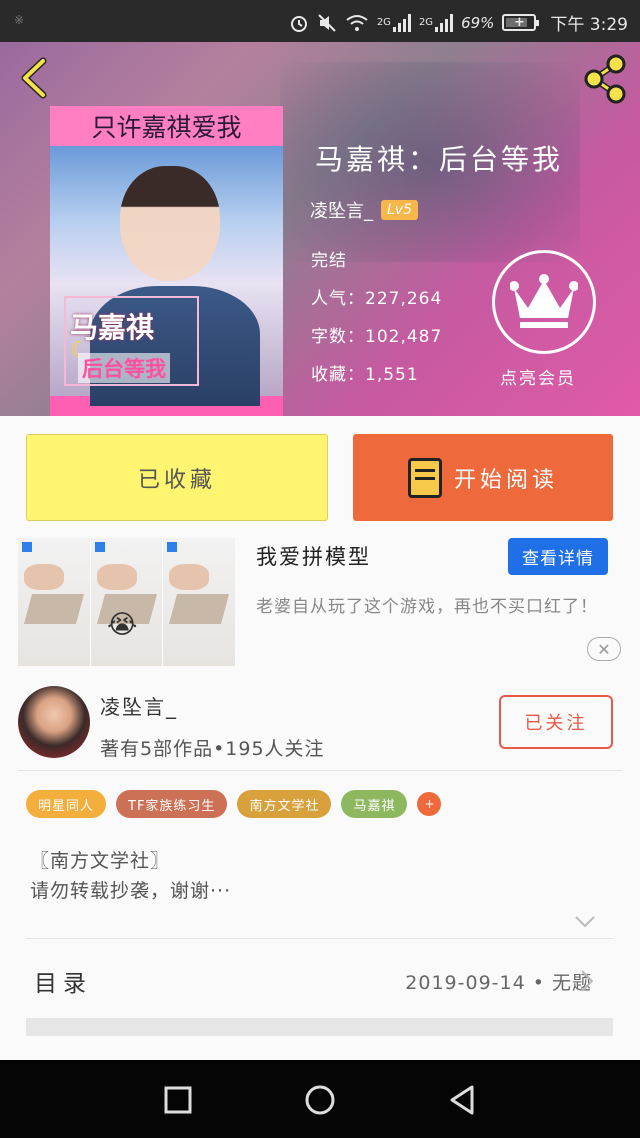 The height and width of the screenshot is (1138, 640). I want to click on home-button, so click(320, 1100).